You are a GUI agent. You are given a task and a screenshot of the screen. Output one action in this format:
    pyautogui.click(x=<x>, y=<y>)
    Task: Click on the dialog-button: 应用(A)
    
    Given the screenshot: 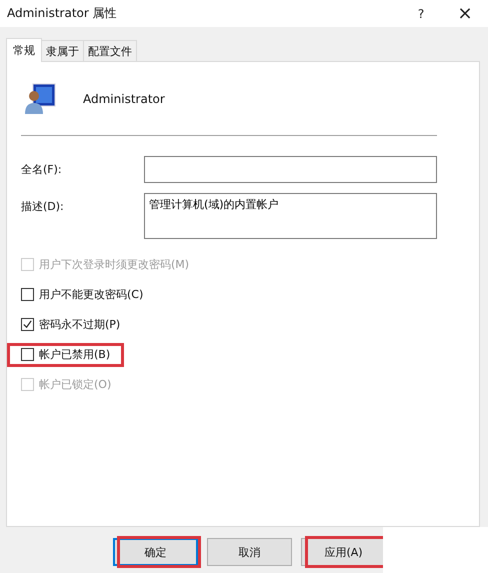 What is the action you would take?
    pyautogui.click(x=342, y=552)
    